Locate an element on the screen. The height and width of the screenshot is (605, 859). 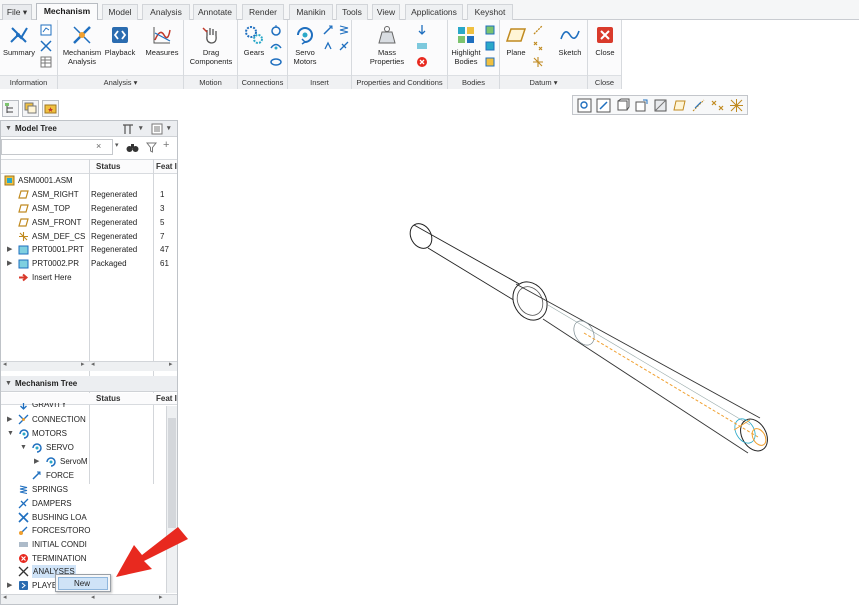
mech-row-motors: ▼ MOTORS is located at coordinates (89, 433).